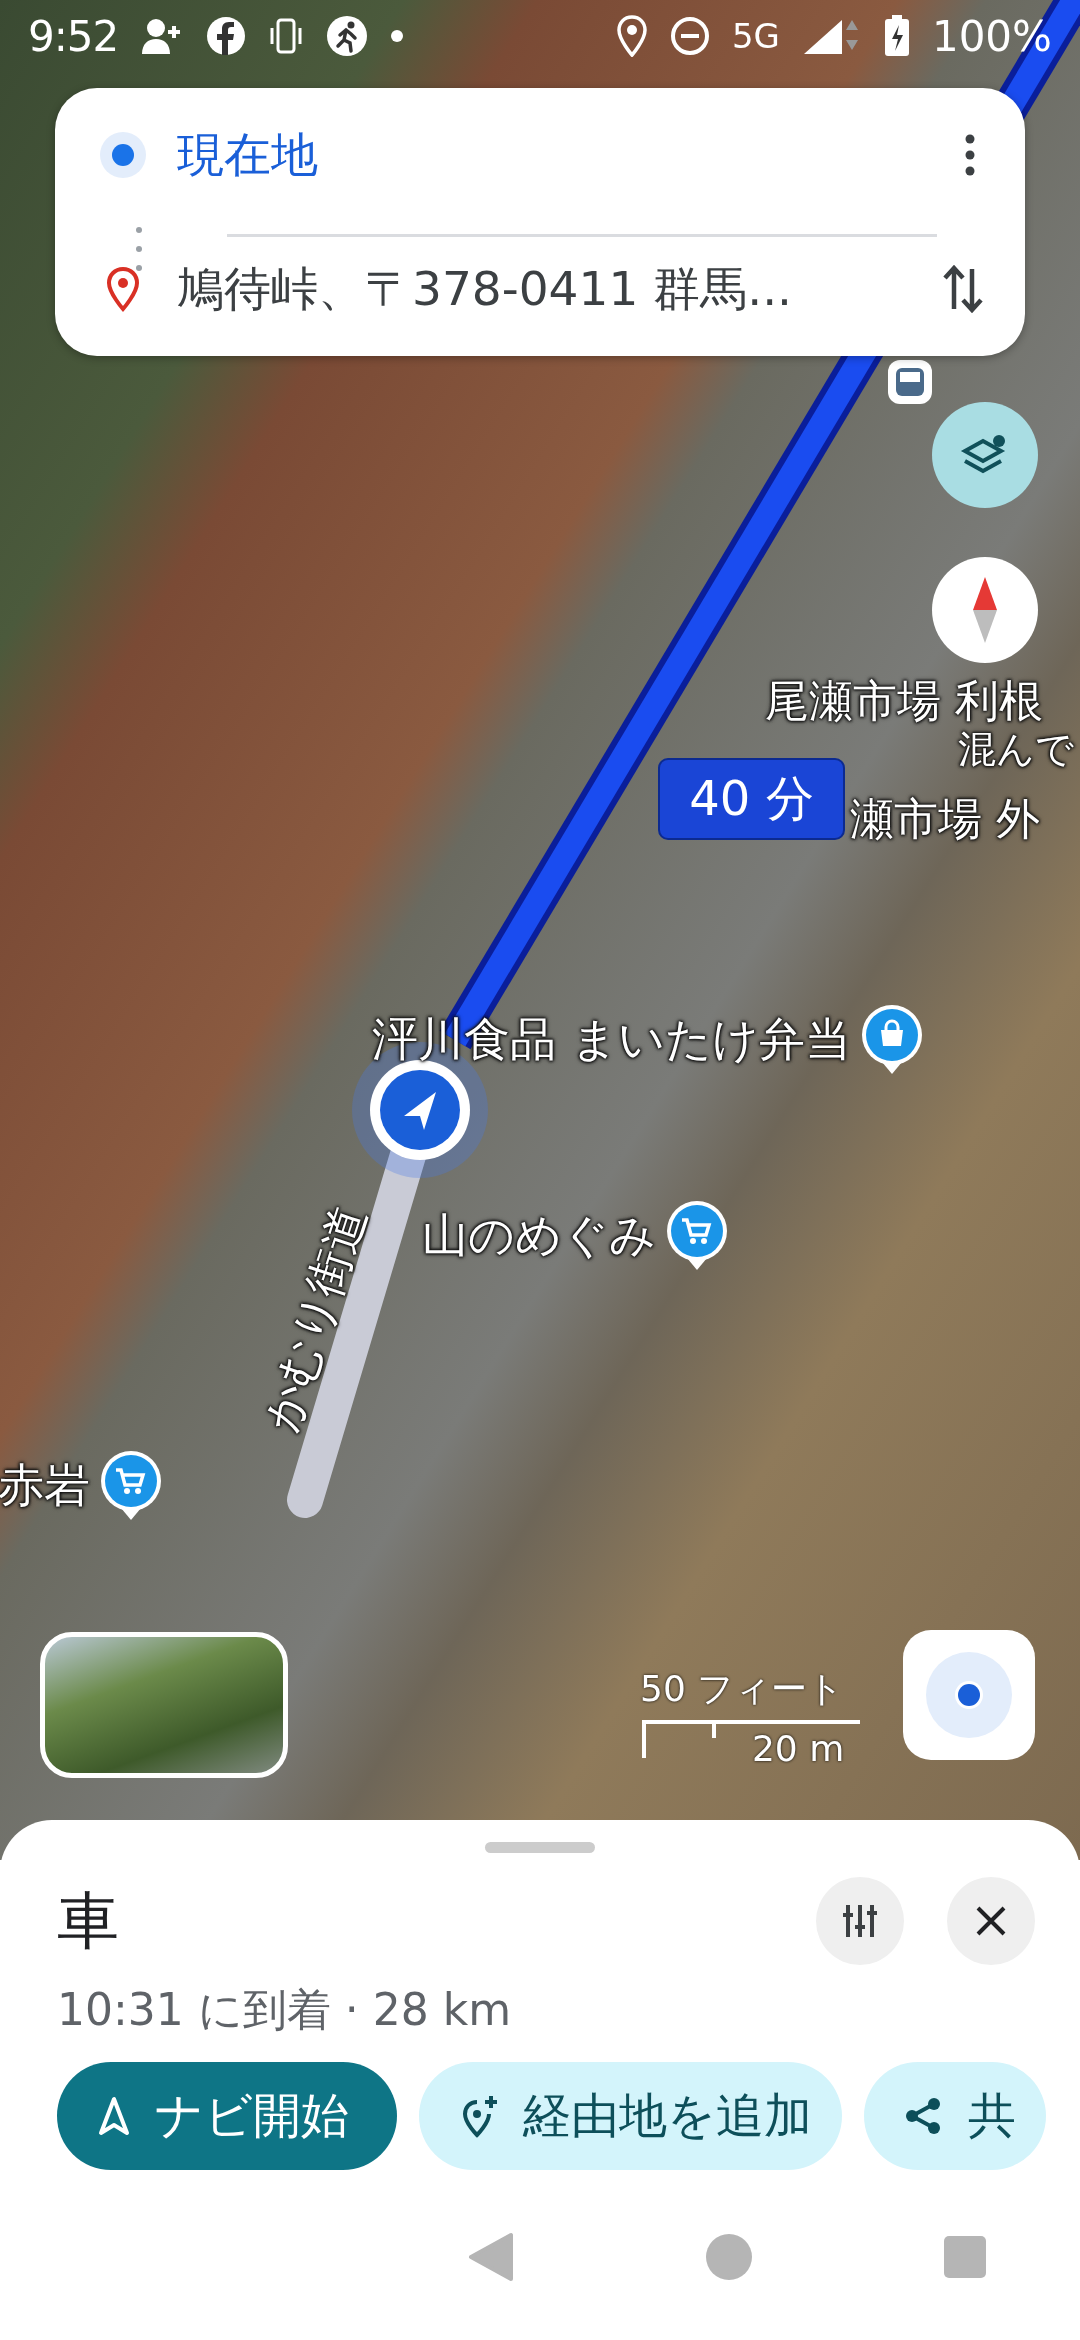  What do you see at coordinates (742, 1689) in the screenshot?
I see `scale-imperial: 50 フィート` at bounding box center [742, 1689].